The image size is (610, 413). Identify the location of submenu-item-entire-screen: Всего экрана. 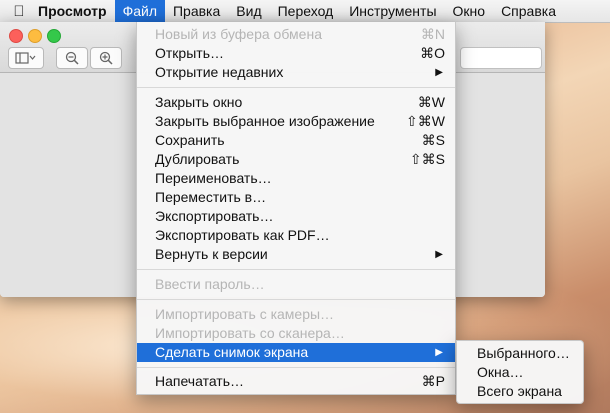
(520, 391).